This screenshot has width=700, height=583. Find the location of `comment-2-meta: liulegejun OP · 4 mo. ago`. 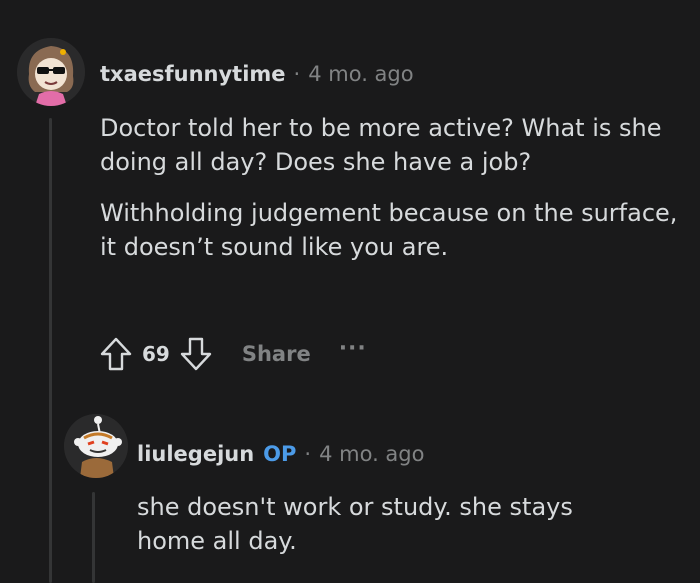

comment-2-meta: liulegejun OP · 4 mo. ago is located at coordinates (280, 454).